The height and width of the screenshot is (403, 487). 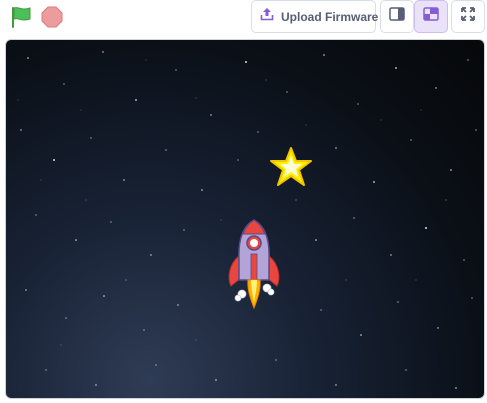 I want to click on upload-icon, so click(x=267, y=16).